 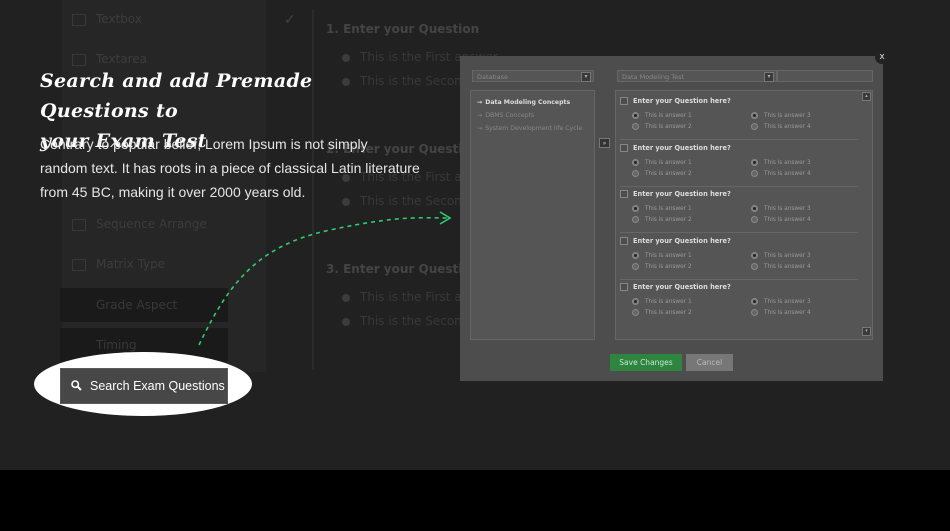 I want to click on category-select: Database ▾, so click(x=533, y=76).